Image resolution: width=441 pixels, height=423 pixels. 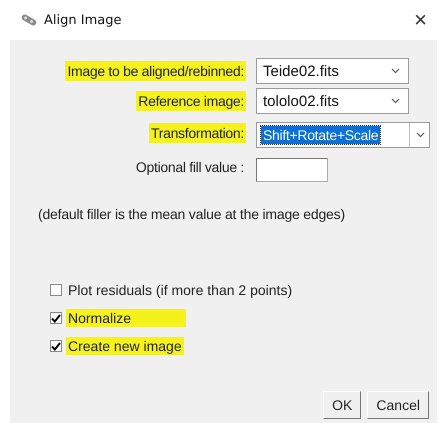 I want to click on field-label: Transformation:, so click(x=197, y=133).